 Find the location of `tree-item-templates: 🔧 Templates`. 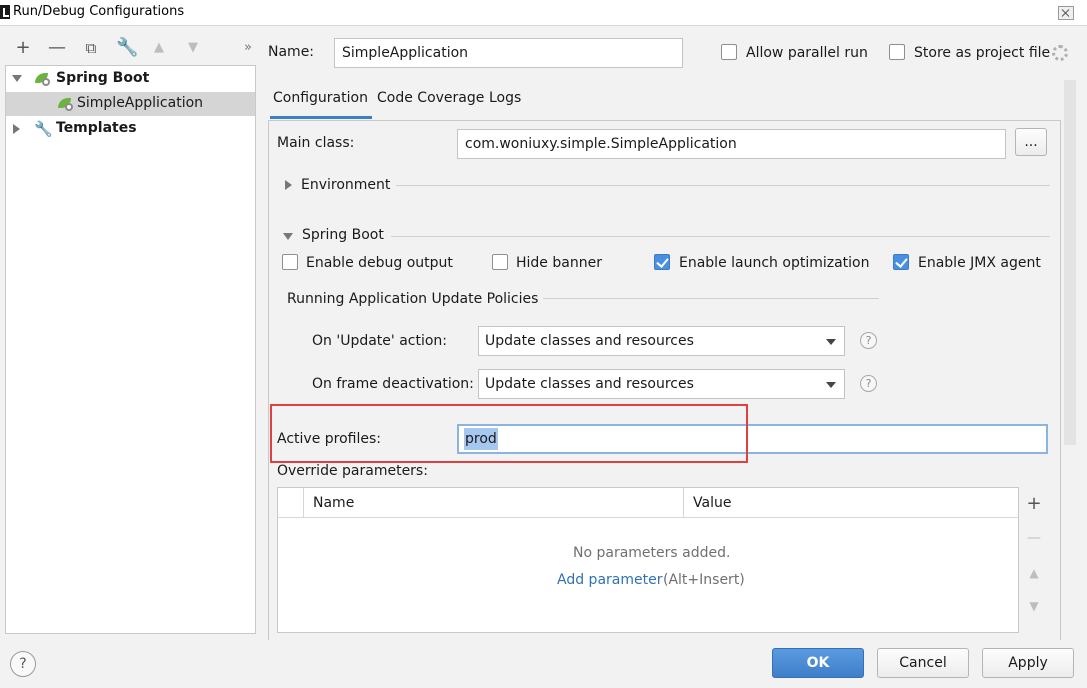

tree-item-templates: 🔧 Templates is located at coordinates (130, 129).